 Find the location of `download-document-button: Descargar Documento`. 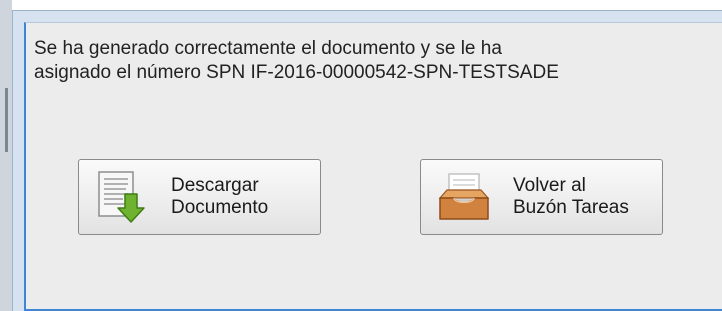

download-document-button: Descargar Documento is located at coordinates (199, 197).